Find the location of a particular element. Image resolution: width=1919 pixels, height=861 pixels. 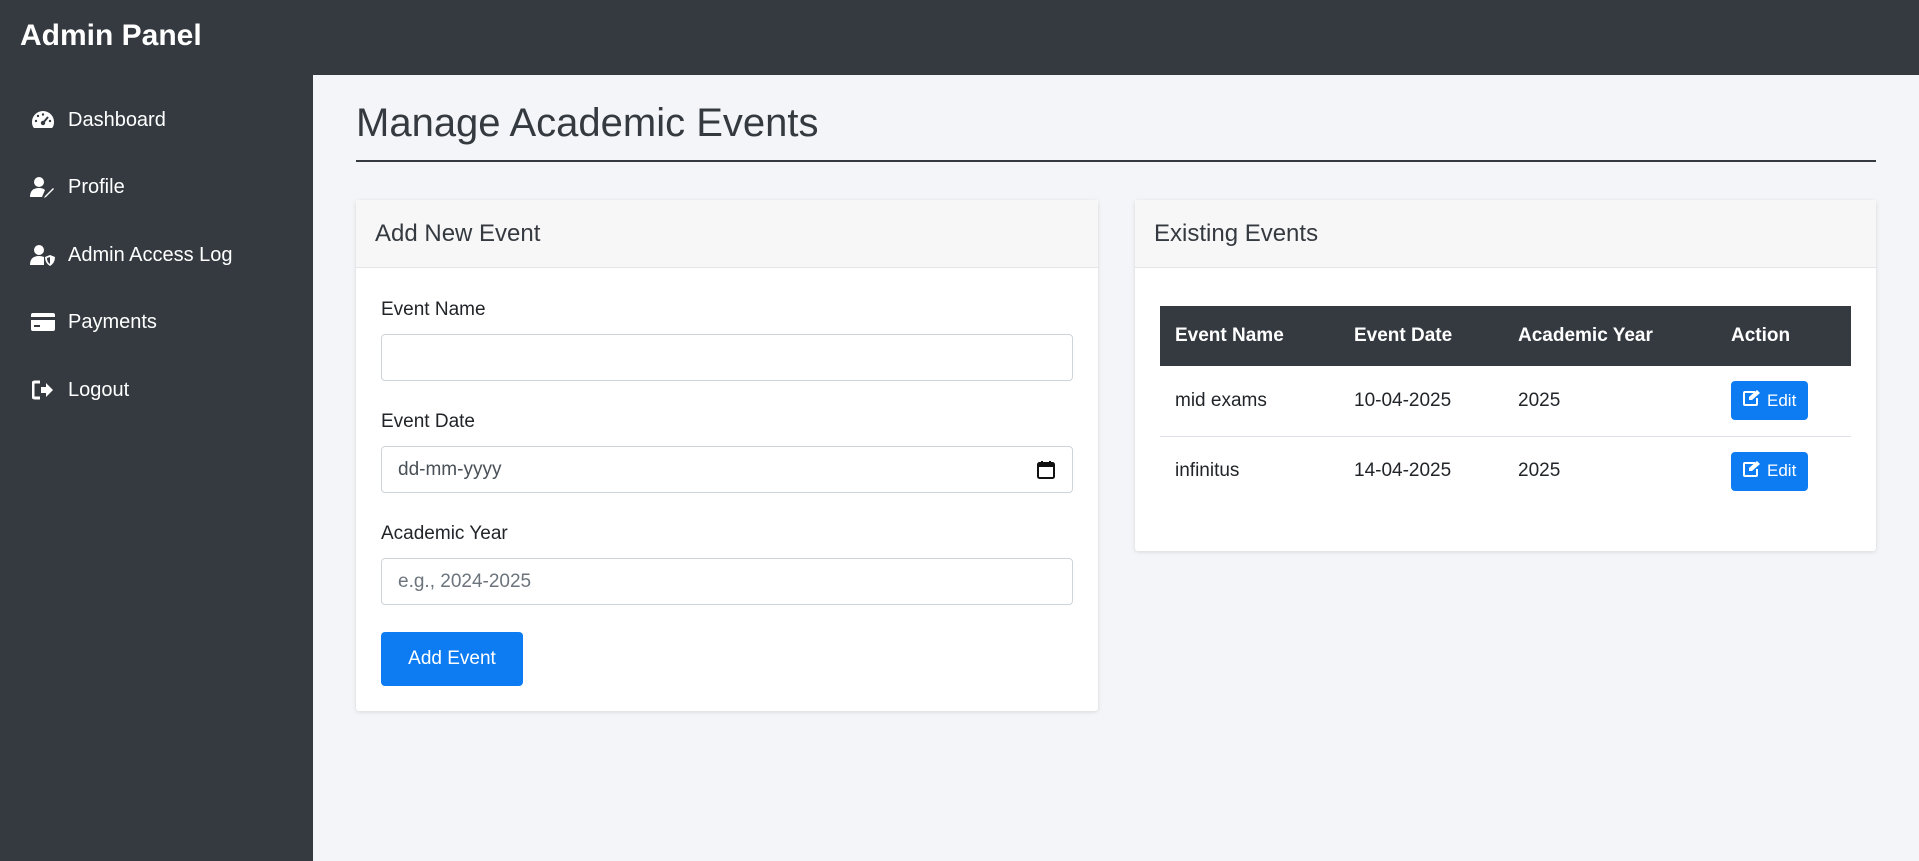

event-date-cell: 10-04-2025 is located at coordinates (1421, 401).